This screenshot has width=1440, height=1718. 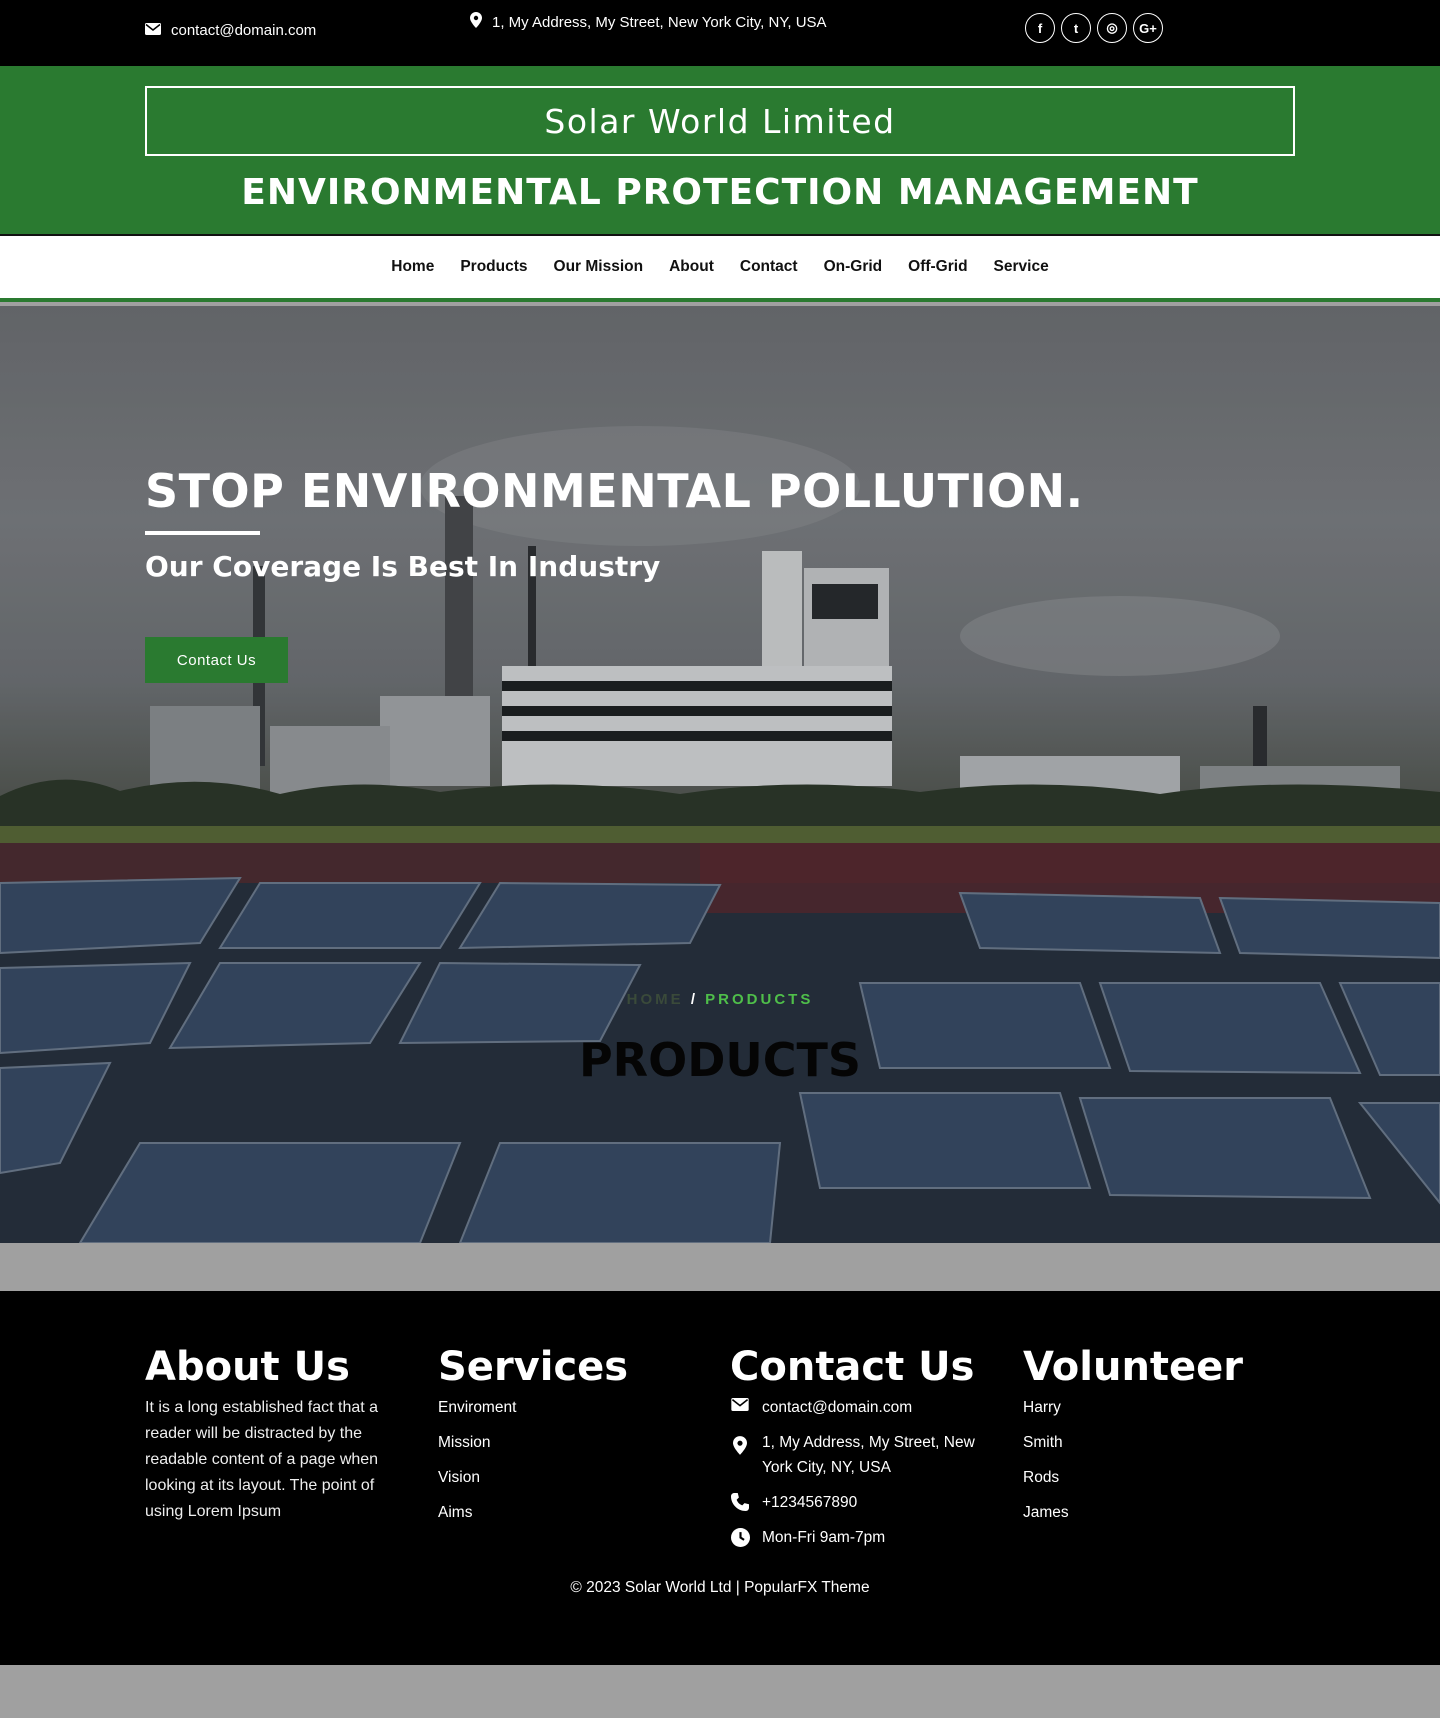 I want to click on nav-on-grid: On-Grid, so click(x=853, y=267).